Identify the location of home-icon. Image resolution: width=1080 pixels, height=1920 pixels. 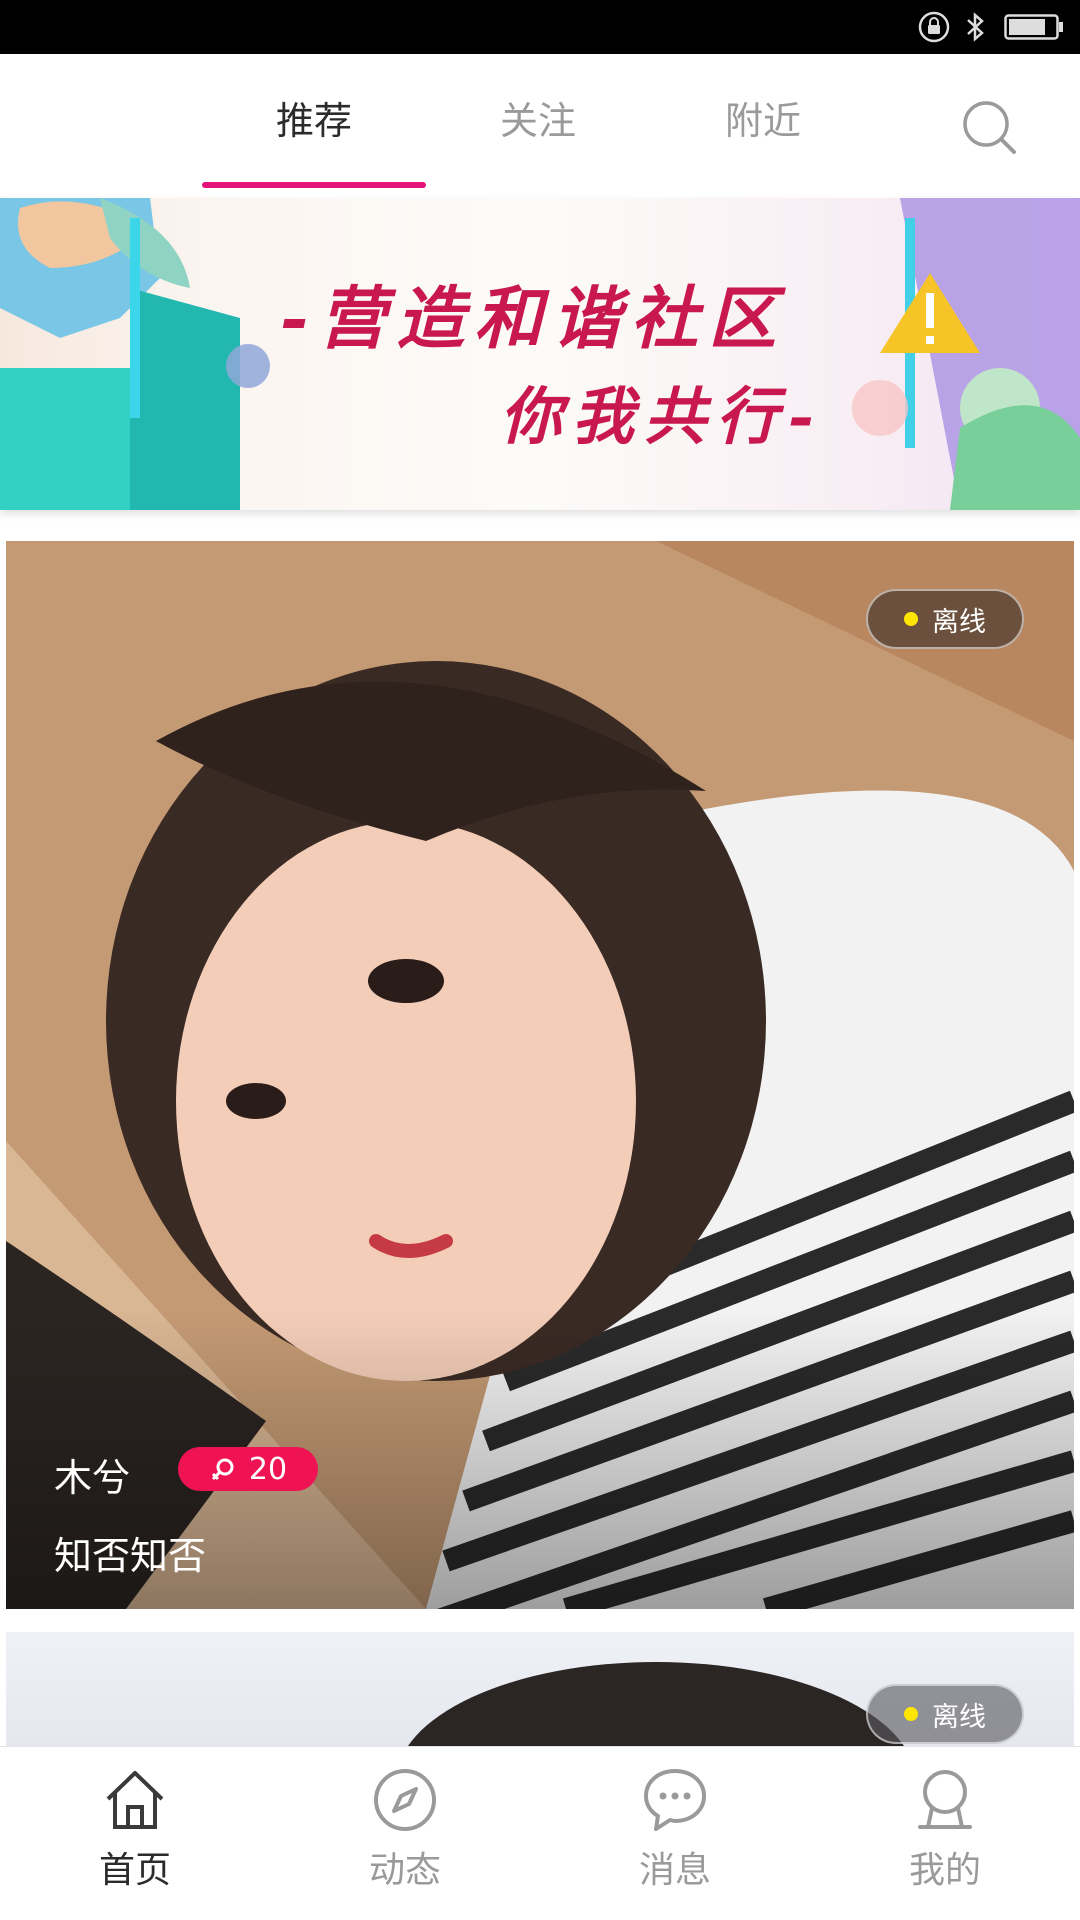
(135, 1800).